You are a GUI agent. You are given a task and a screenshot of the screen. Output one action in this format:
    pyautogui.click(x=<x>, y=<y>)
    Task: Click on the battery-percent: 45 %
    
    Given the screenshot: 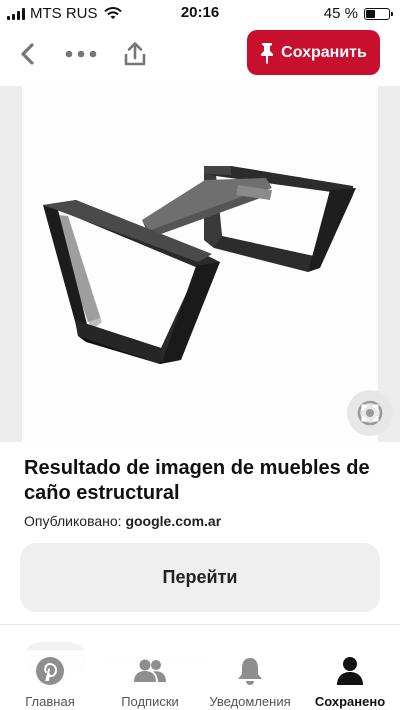 What is the action you would take?
    pyautogui.click(x=340, y=13)
    